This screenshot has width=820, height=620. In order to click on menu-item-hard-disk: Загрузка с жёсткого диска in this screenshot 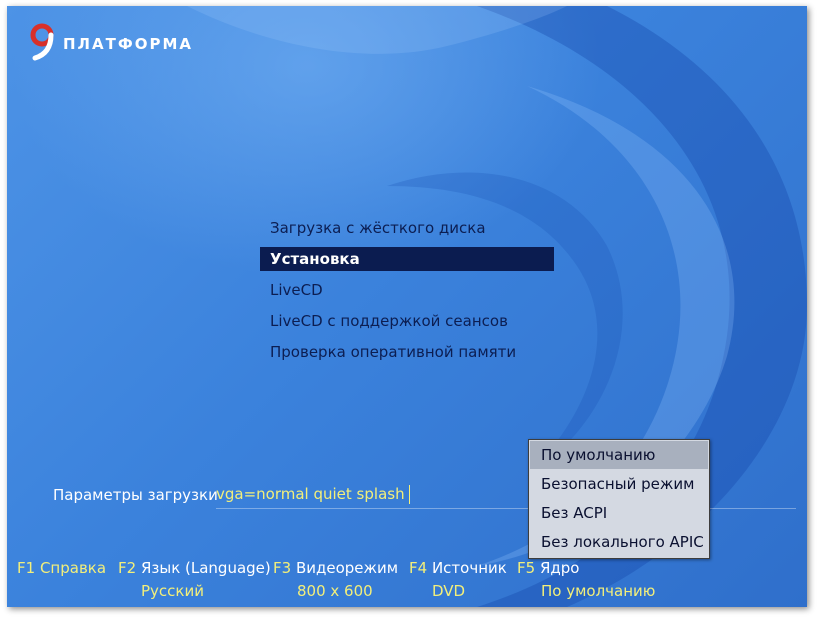, I will do `click(407, 228)`.